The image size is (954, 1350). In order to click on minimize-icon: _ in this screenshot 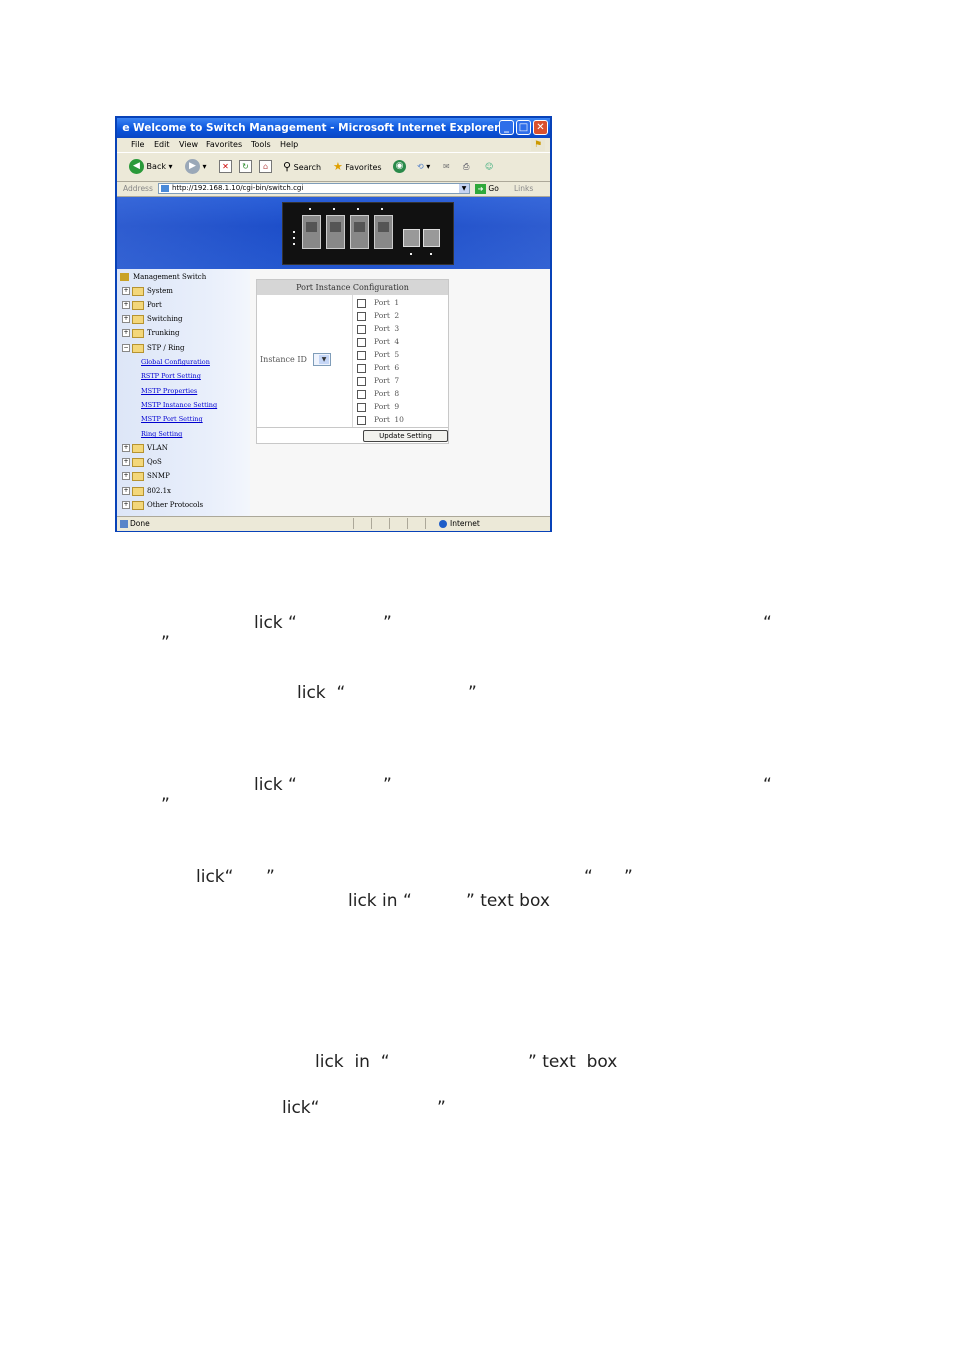, I will do `click(506, 127)`.